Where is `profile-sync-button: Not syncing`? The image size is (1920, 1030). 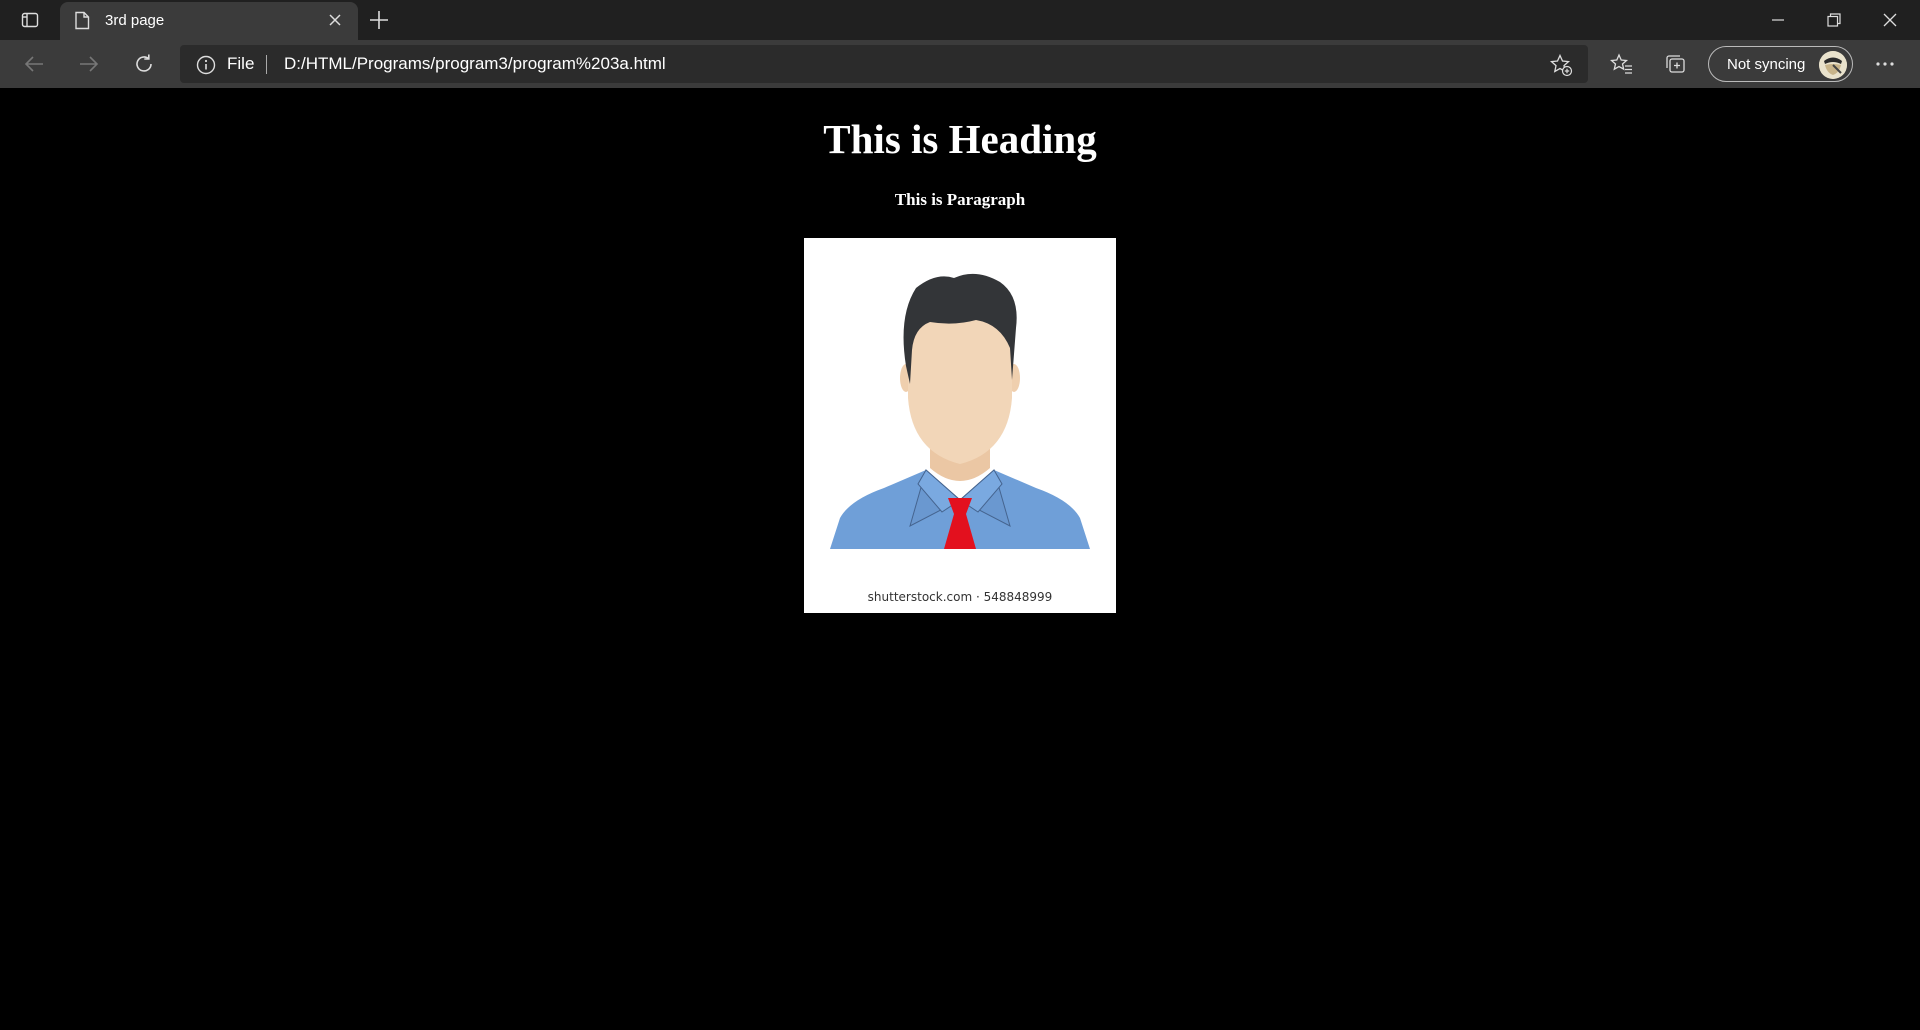 profile-sync-button: Not syncing is located at coordinates (1780, 64).